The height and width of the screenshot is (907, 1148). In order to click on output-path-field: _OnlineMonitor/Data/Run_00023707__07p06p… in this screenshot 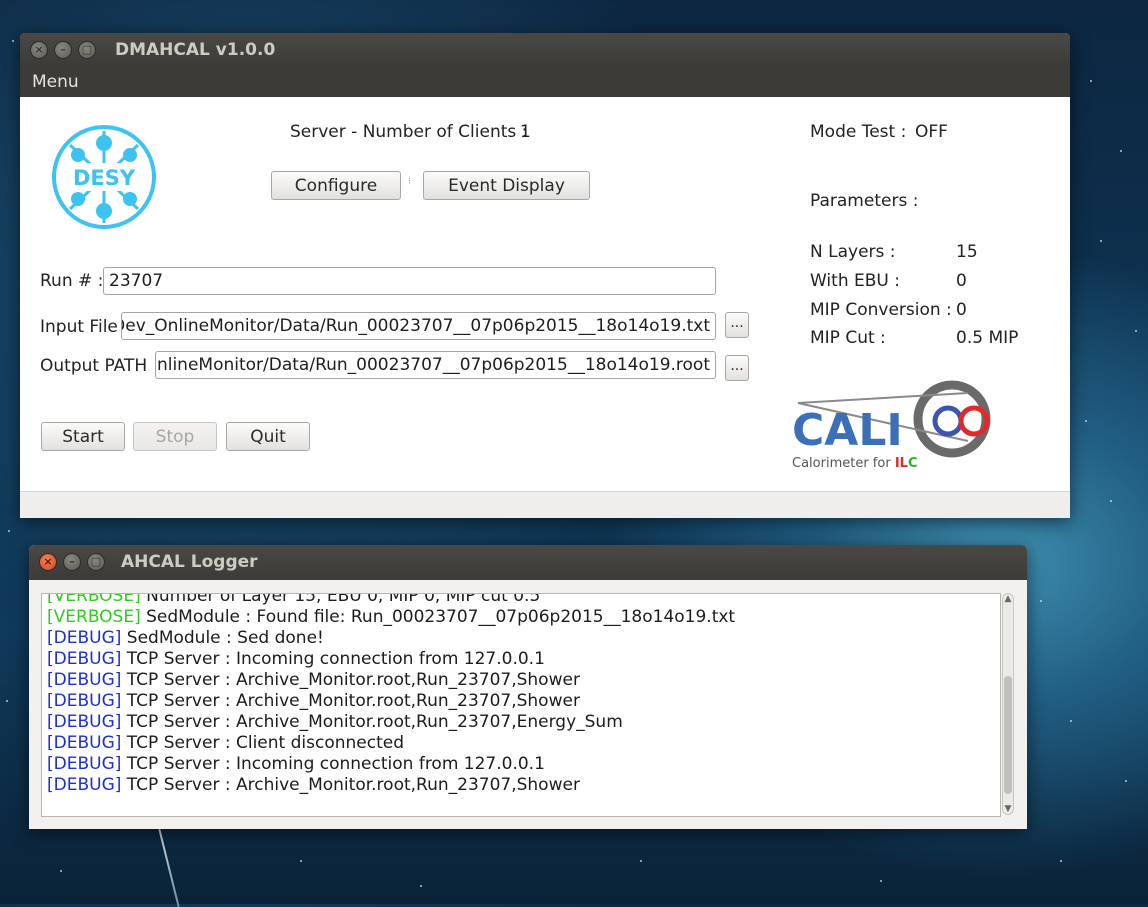, I will do `click(435, 365)`.